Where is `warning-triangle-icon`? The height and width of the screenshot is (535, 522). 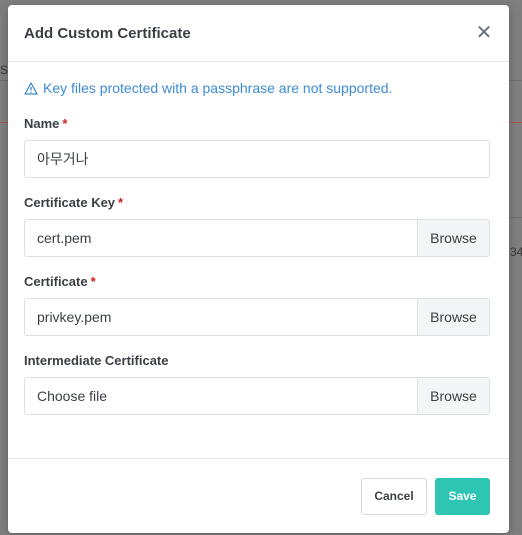 warning-triangle-icon is located at coordinates (31, 88).